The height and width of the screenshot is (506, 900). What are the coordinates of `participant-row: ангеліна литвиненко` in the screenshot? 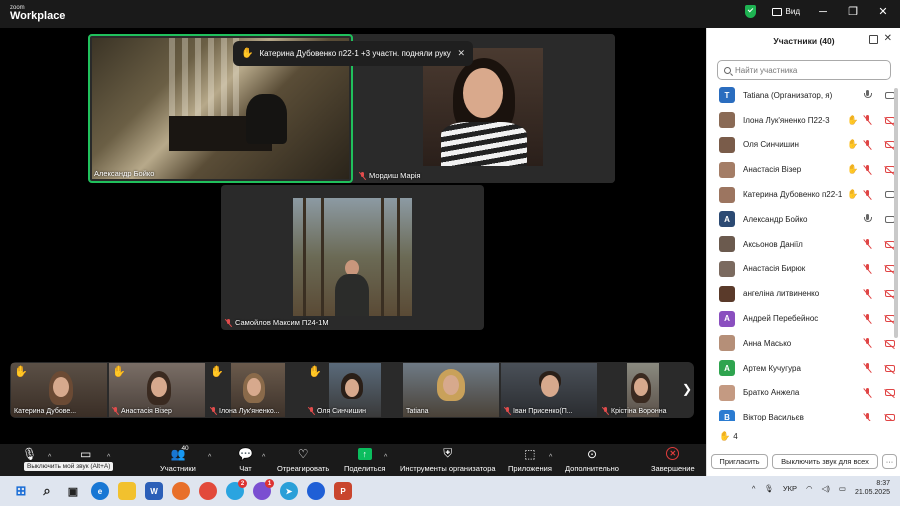 It's located at (803, 293).